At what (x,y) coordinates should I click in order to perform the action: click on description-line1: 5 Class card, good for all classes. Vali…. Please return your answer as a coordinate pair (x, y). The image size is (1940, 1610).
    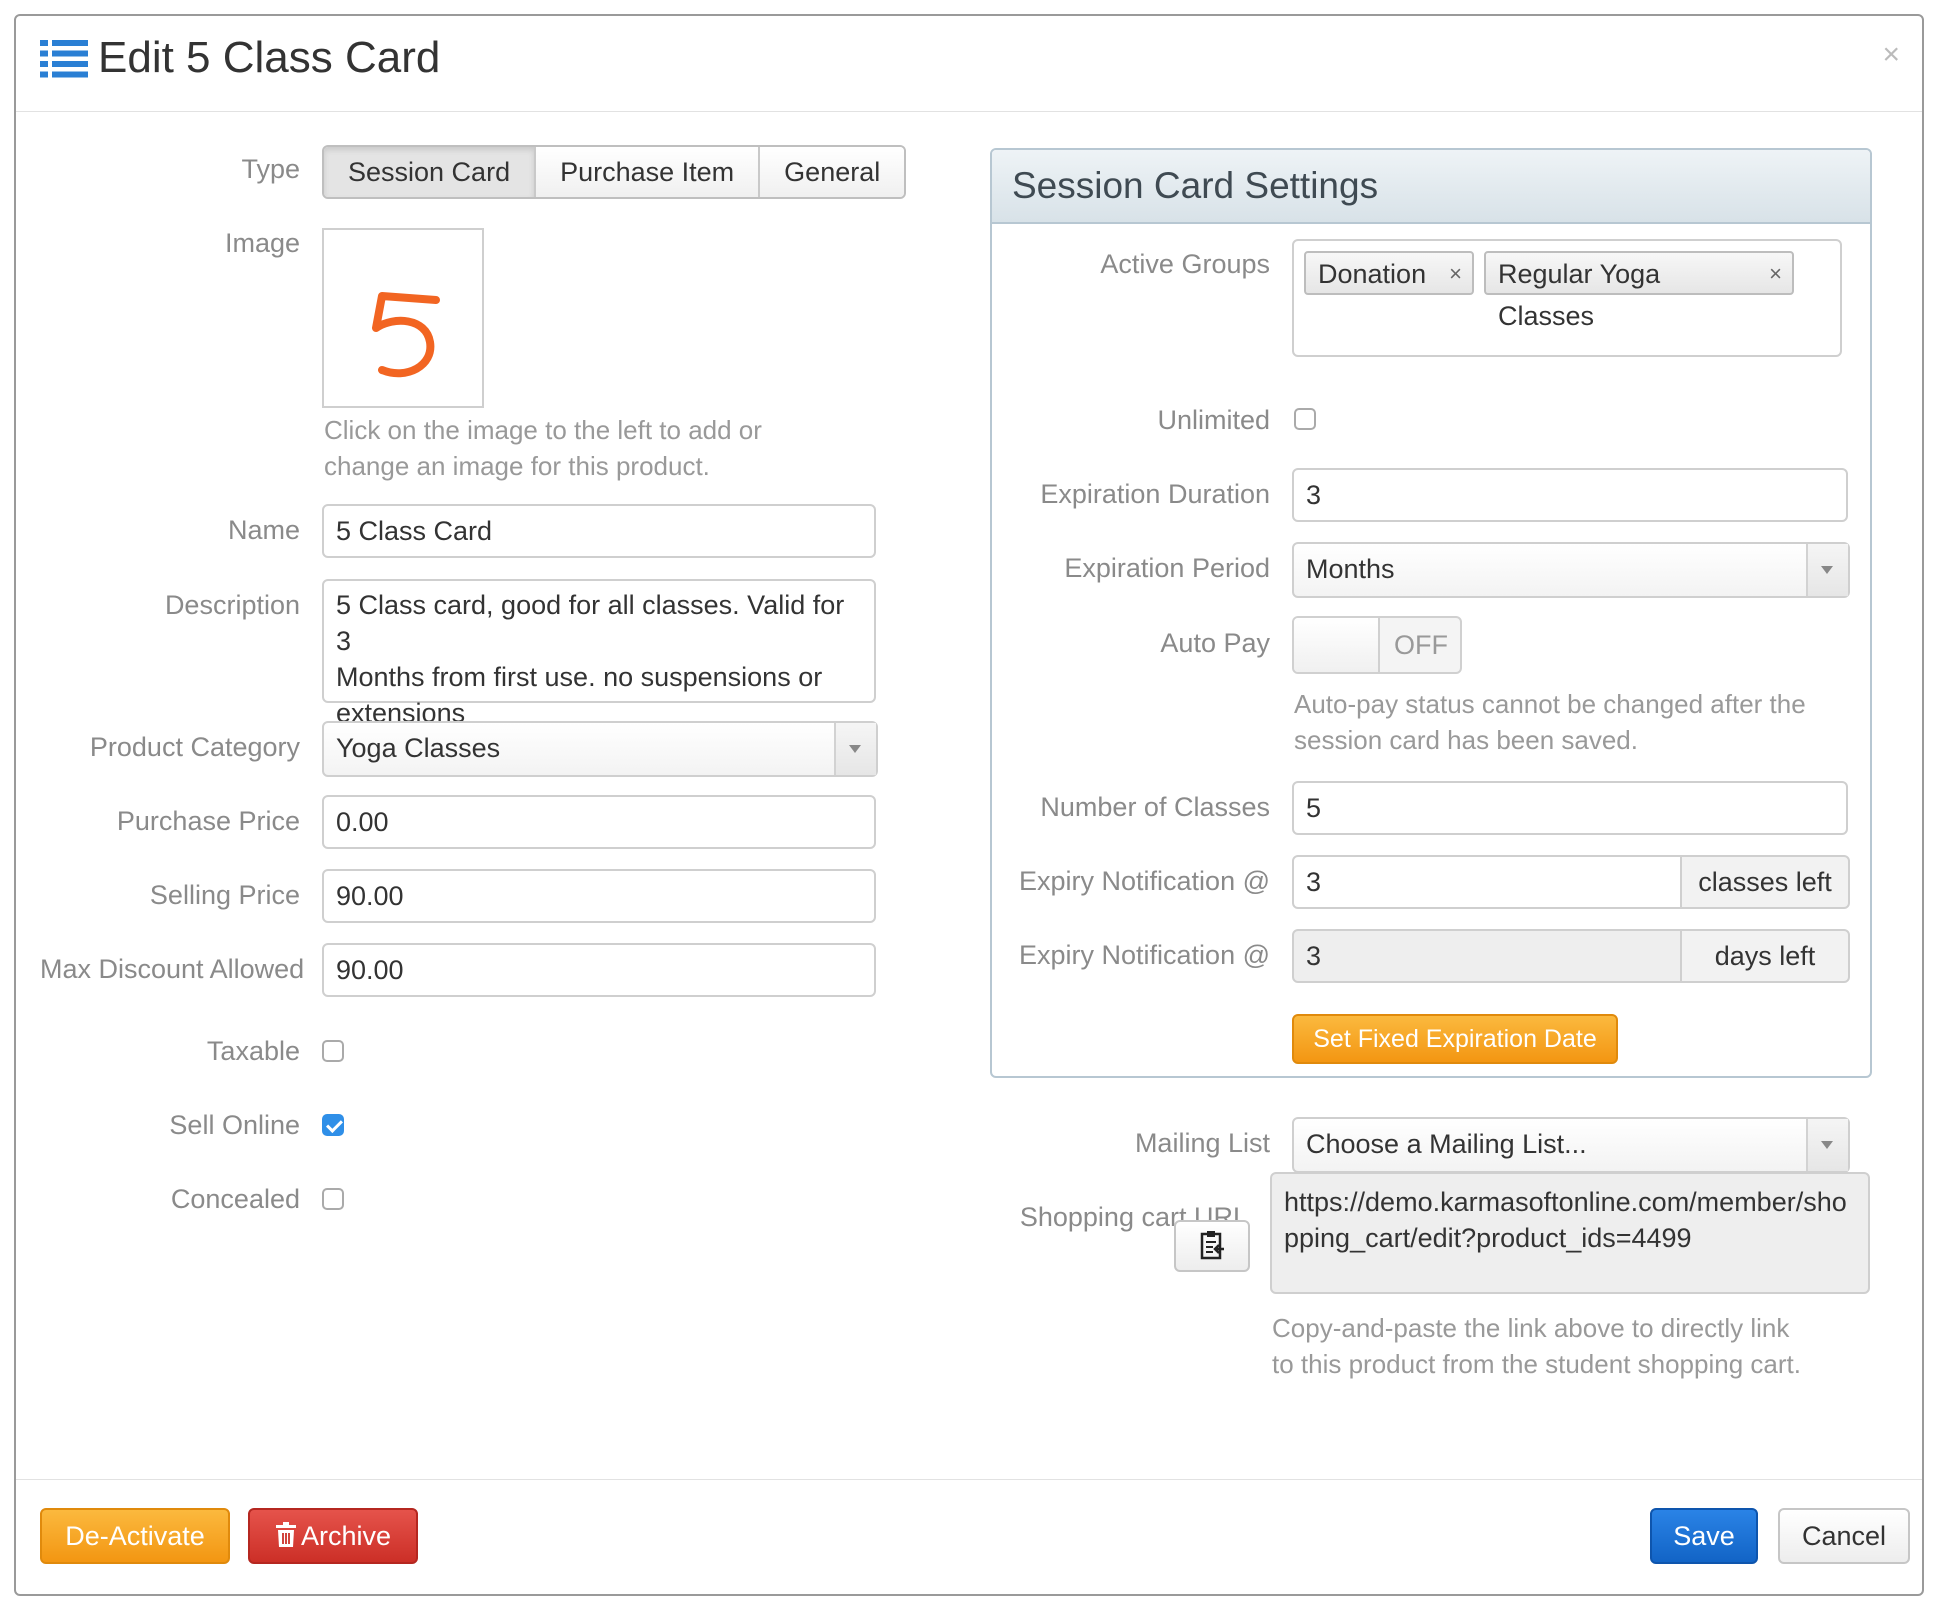
    Looking at the image, I should click on (590, 623).